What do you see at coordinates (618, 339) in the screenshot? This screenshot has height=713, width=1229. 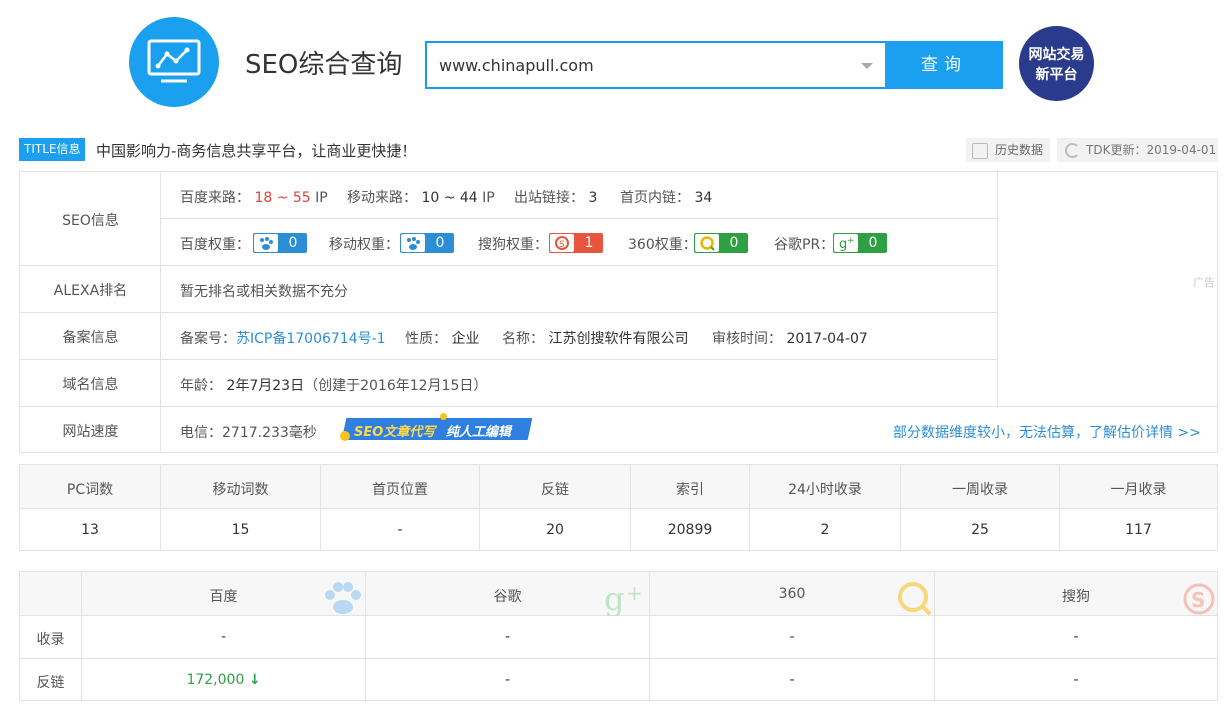 I see `icp-company-value: 江苏创搜软件有限公司` at bounding box center [618, 339].